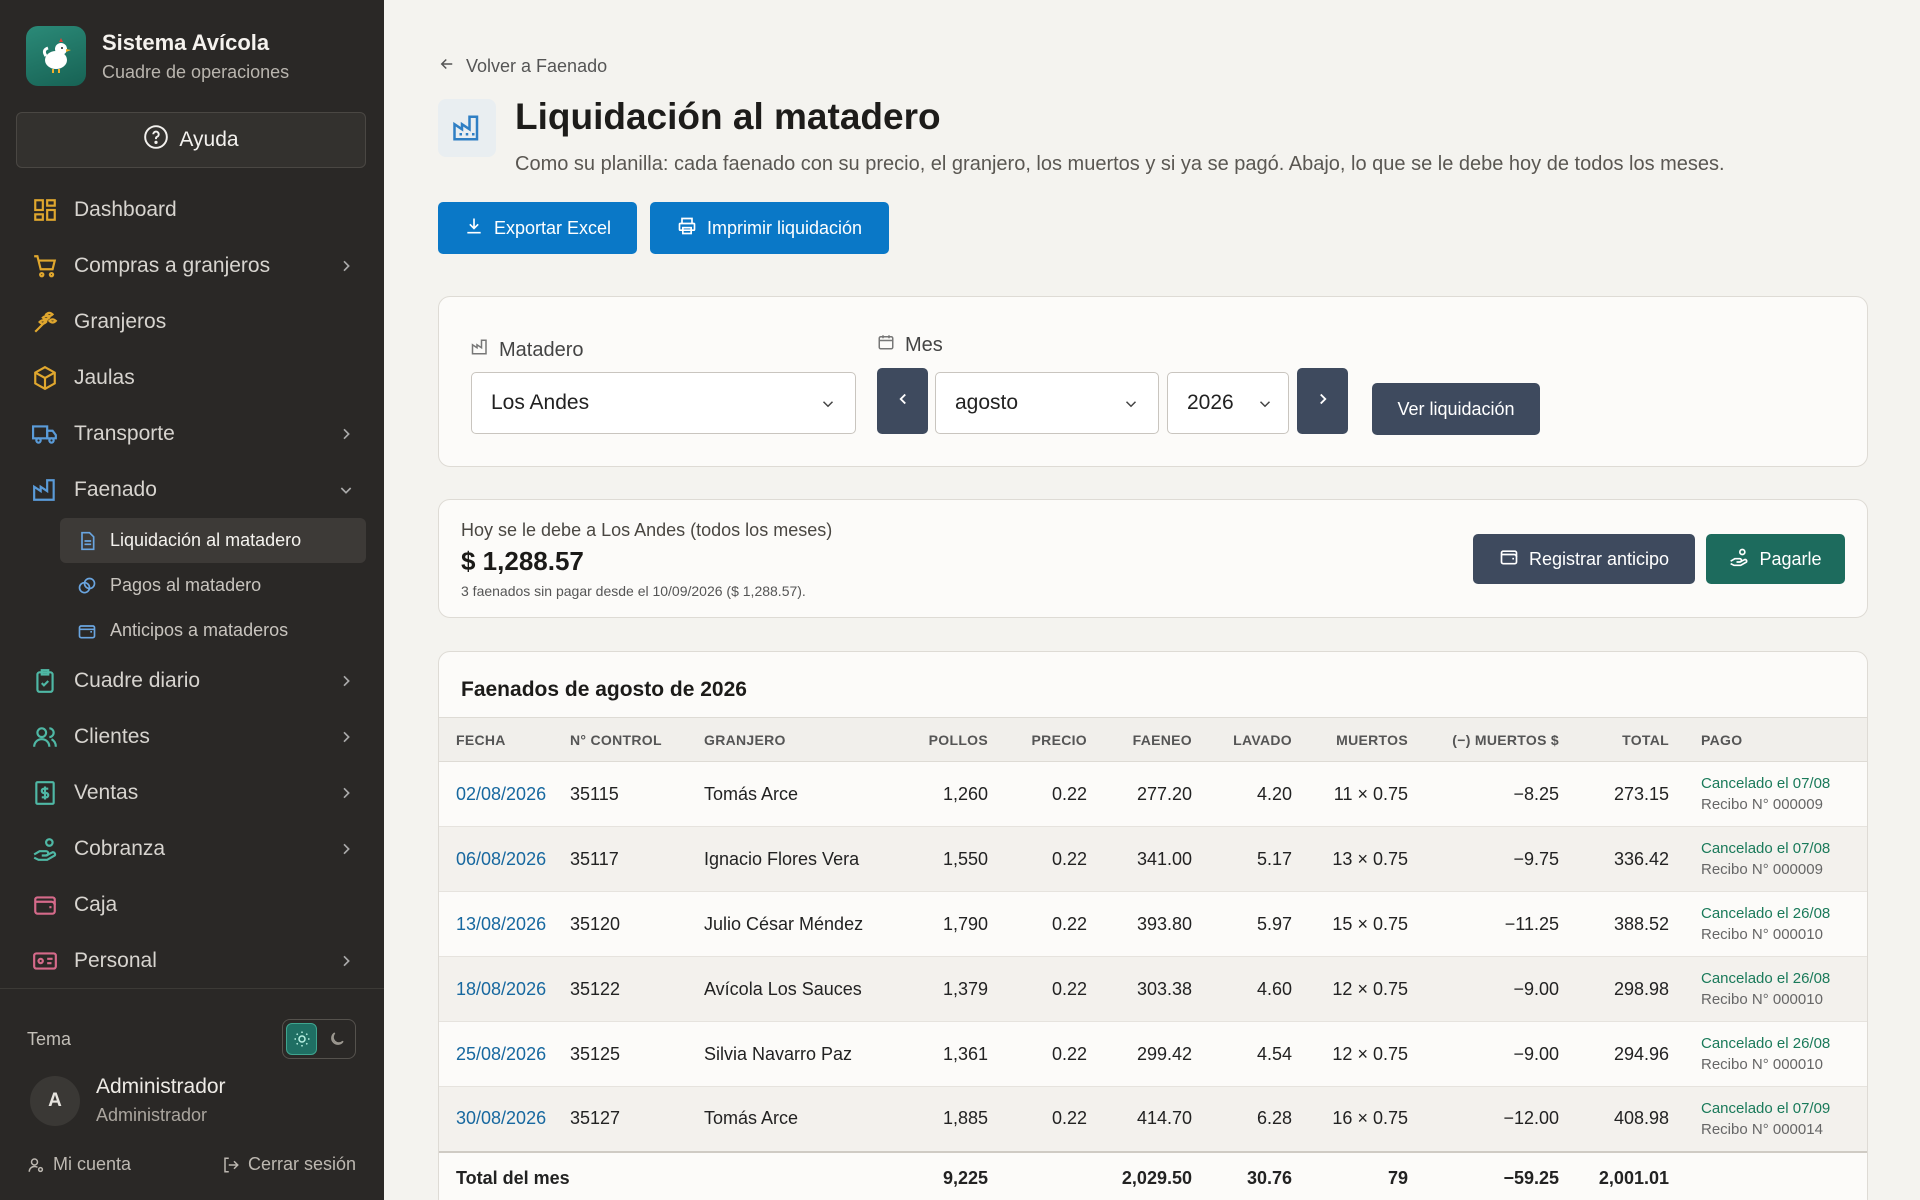  What do you see at coordinates (191, 905) in the screenshot?
I see `sidebar-item-caja: Caja` at bounding box center [191, 905].